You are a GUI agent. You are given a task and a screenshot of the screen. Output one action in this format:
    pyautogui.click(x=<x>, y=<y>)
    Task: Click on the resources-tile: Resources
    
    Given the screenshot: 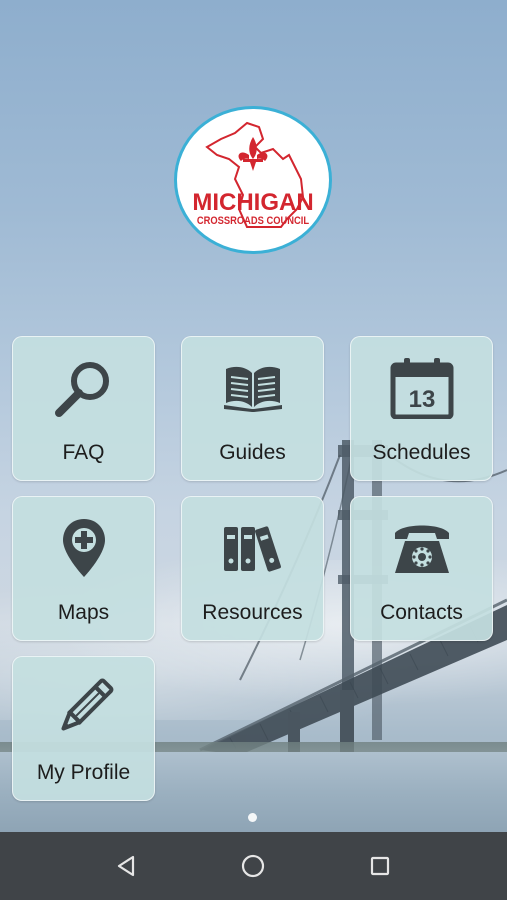 What is the action you would take?
    pyautogui.click(x=252, y=568)
    